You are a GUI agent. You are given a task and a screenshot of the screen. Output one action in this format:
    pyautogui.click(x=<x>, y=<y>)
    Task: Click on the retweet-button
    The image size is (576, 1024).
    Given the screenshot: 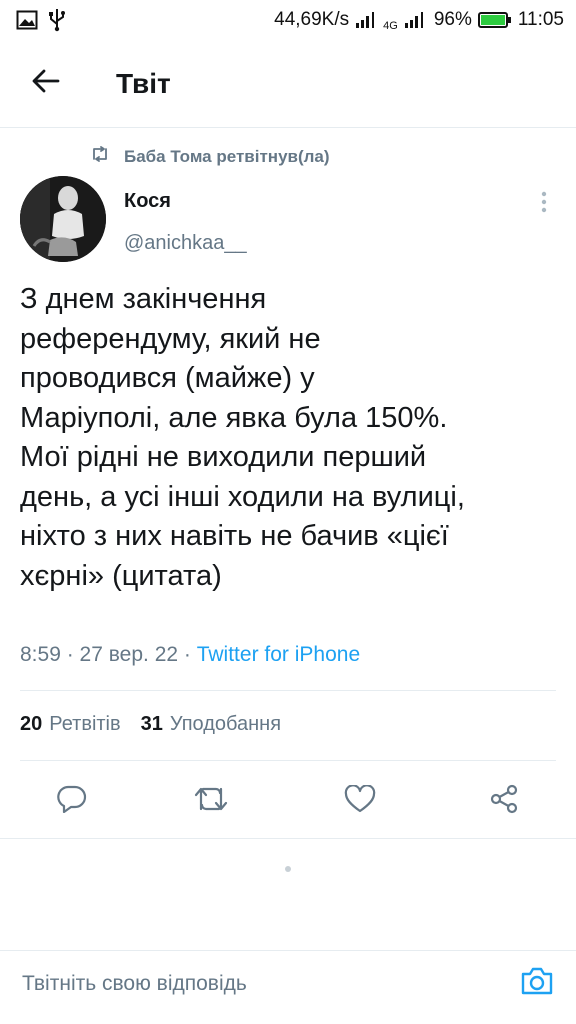 What is the action you would take?
    pyautogui.click(x=211, y=801)
    